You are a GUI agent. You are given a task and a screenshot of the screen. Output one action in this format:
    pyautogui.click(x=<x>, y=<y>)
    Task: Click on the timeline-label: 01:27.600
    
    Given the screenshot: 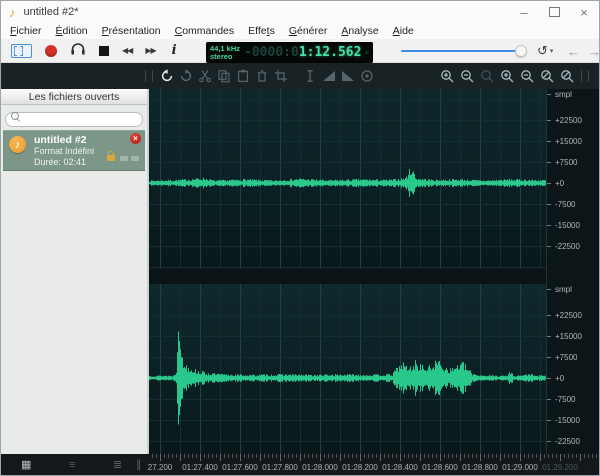 What is the action you would take?
    pyautogui.click(x=240, y=467)
    